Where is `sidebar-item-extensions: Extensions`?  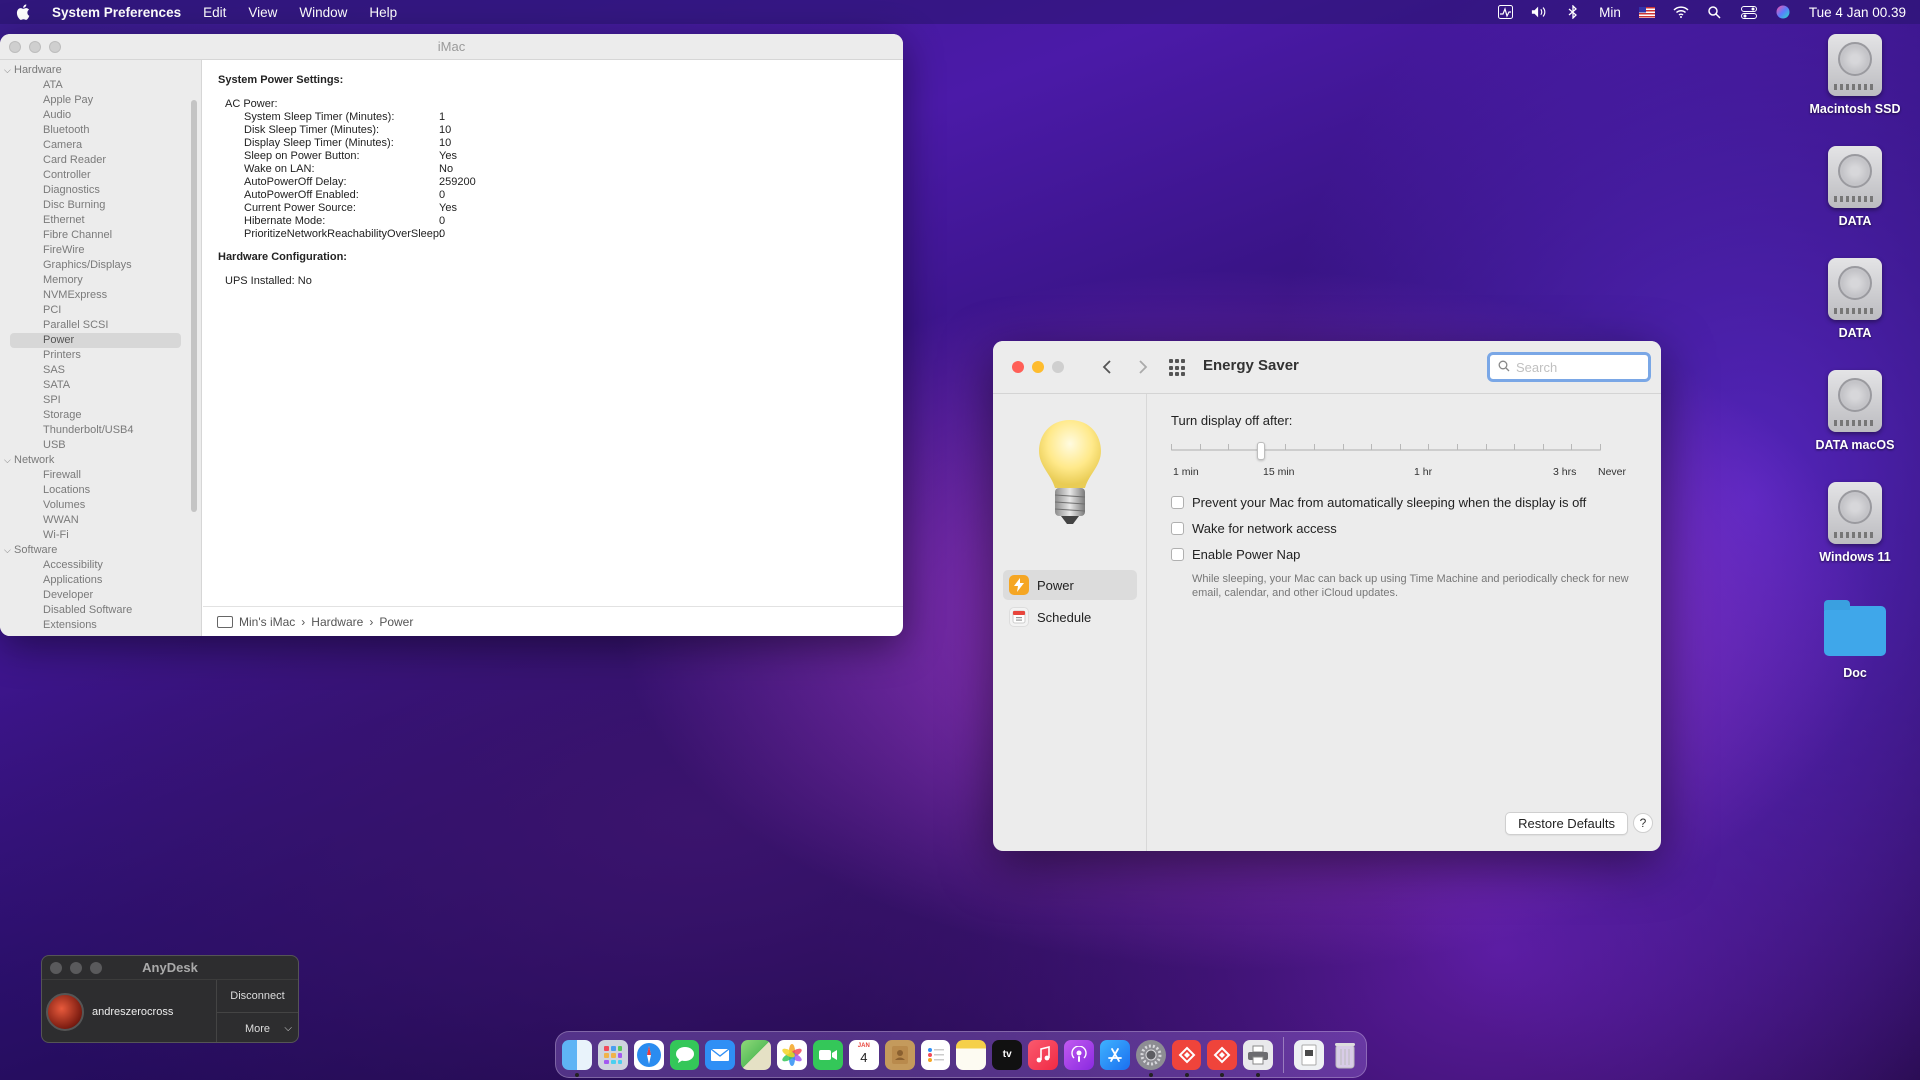
sidebar-item-extensions: Extensions is located at coordinates (100, 625).